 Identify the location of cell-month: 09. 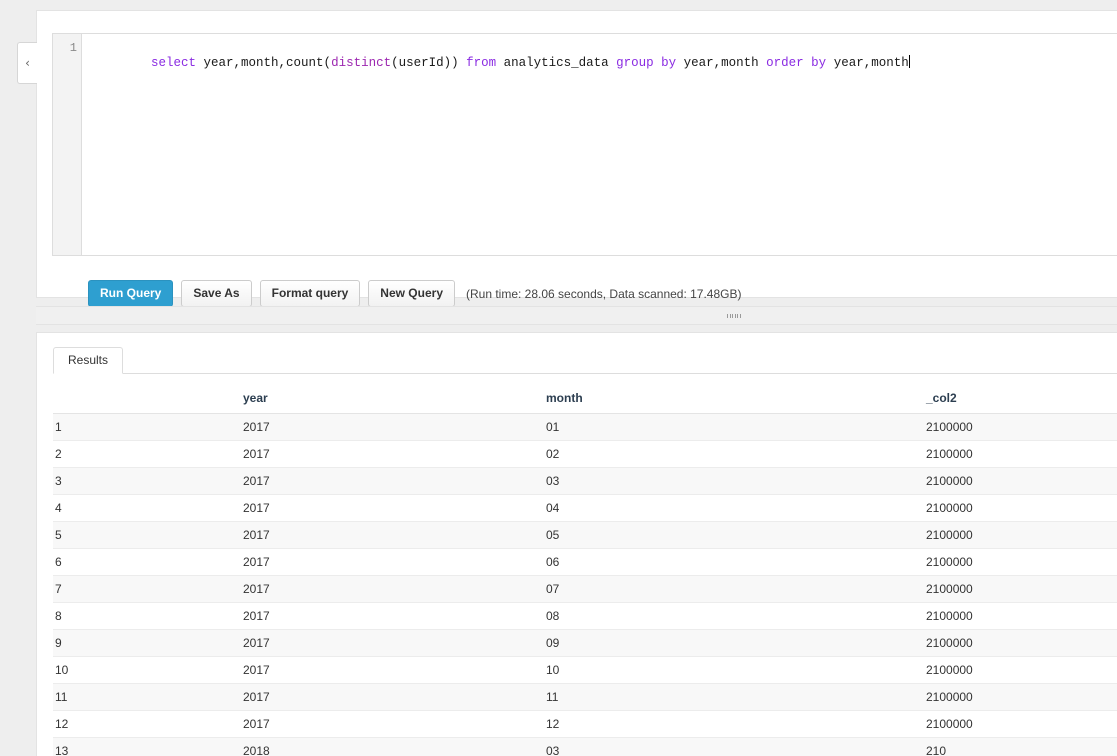
(736, 643).